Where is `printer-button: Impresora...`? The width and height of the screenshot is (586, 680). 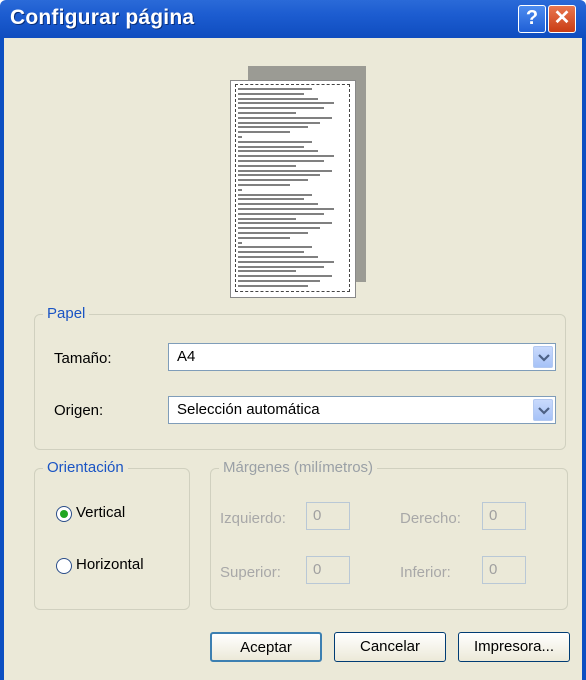
printer-button: Impresora... is located at coordinates (514, 647).